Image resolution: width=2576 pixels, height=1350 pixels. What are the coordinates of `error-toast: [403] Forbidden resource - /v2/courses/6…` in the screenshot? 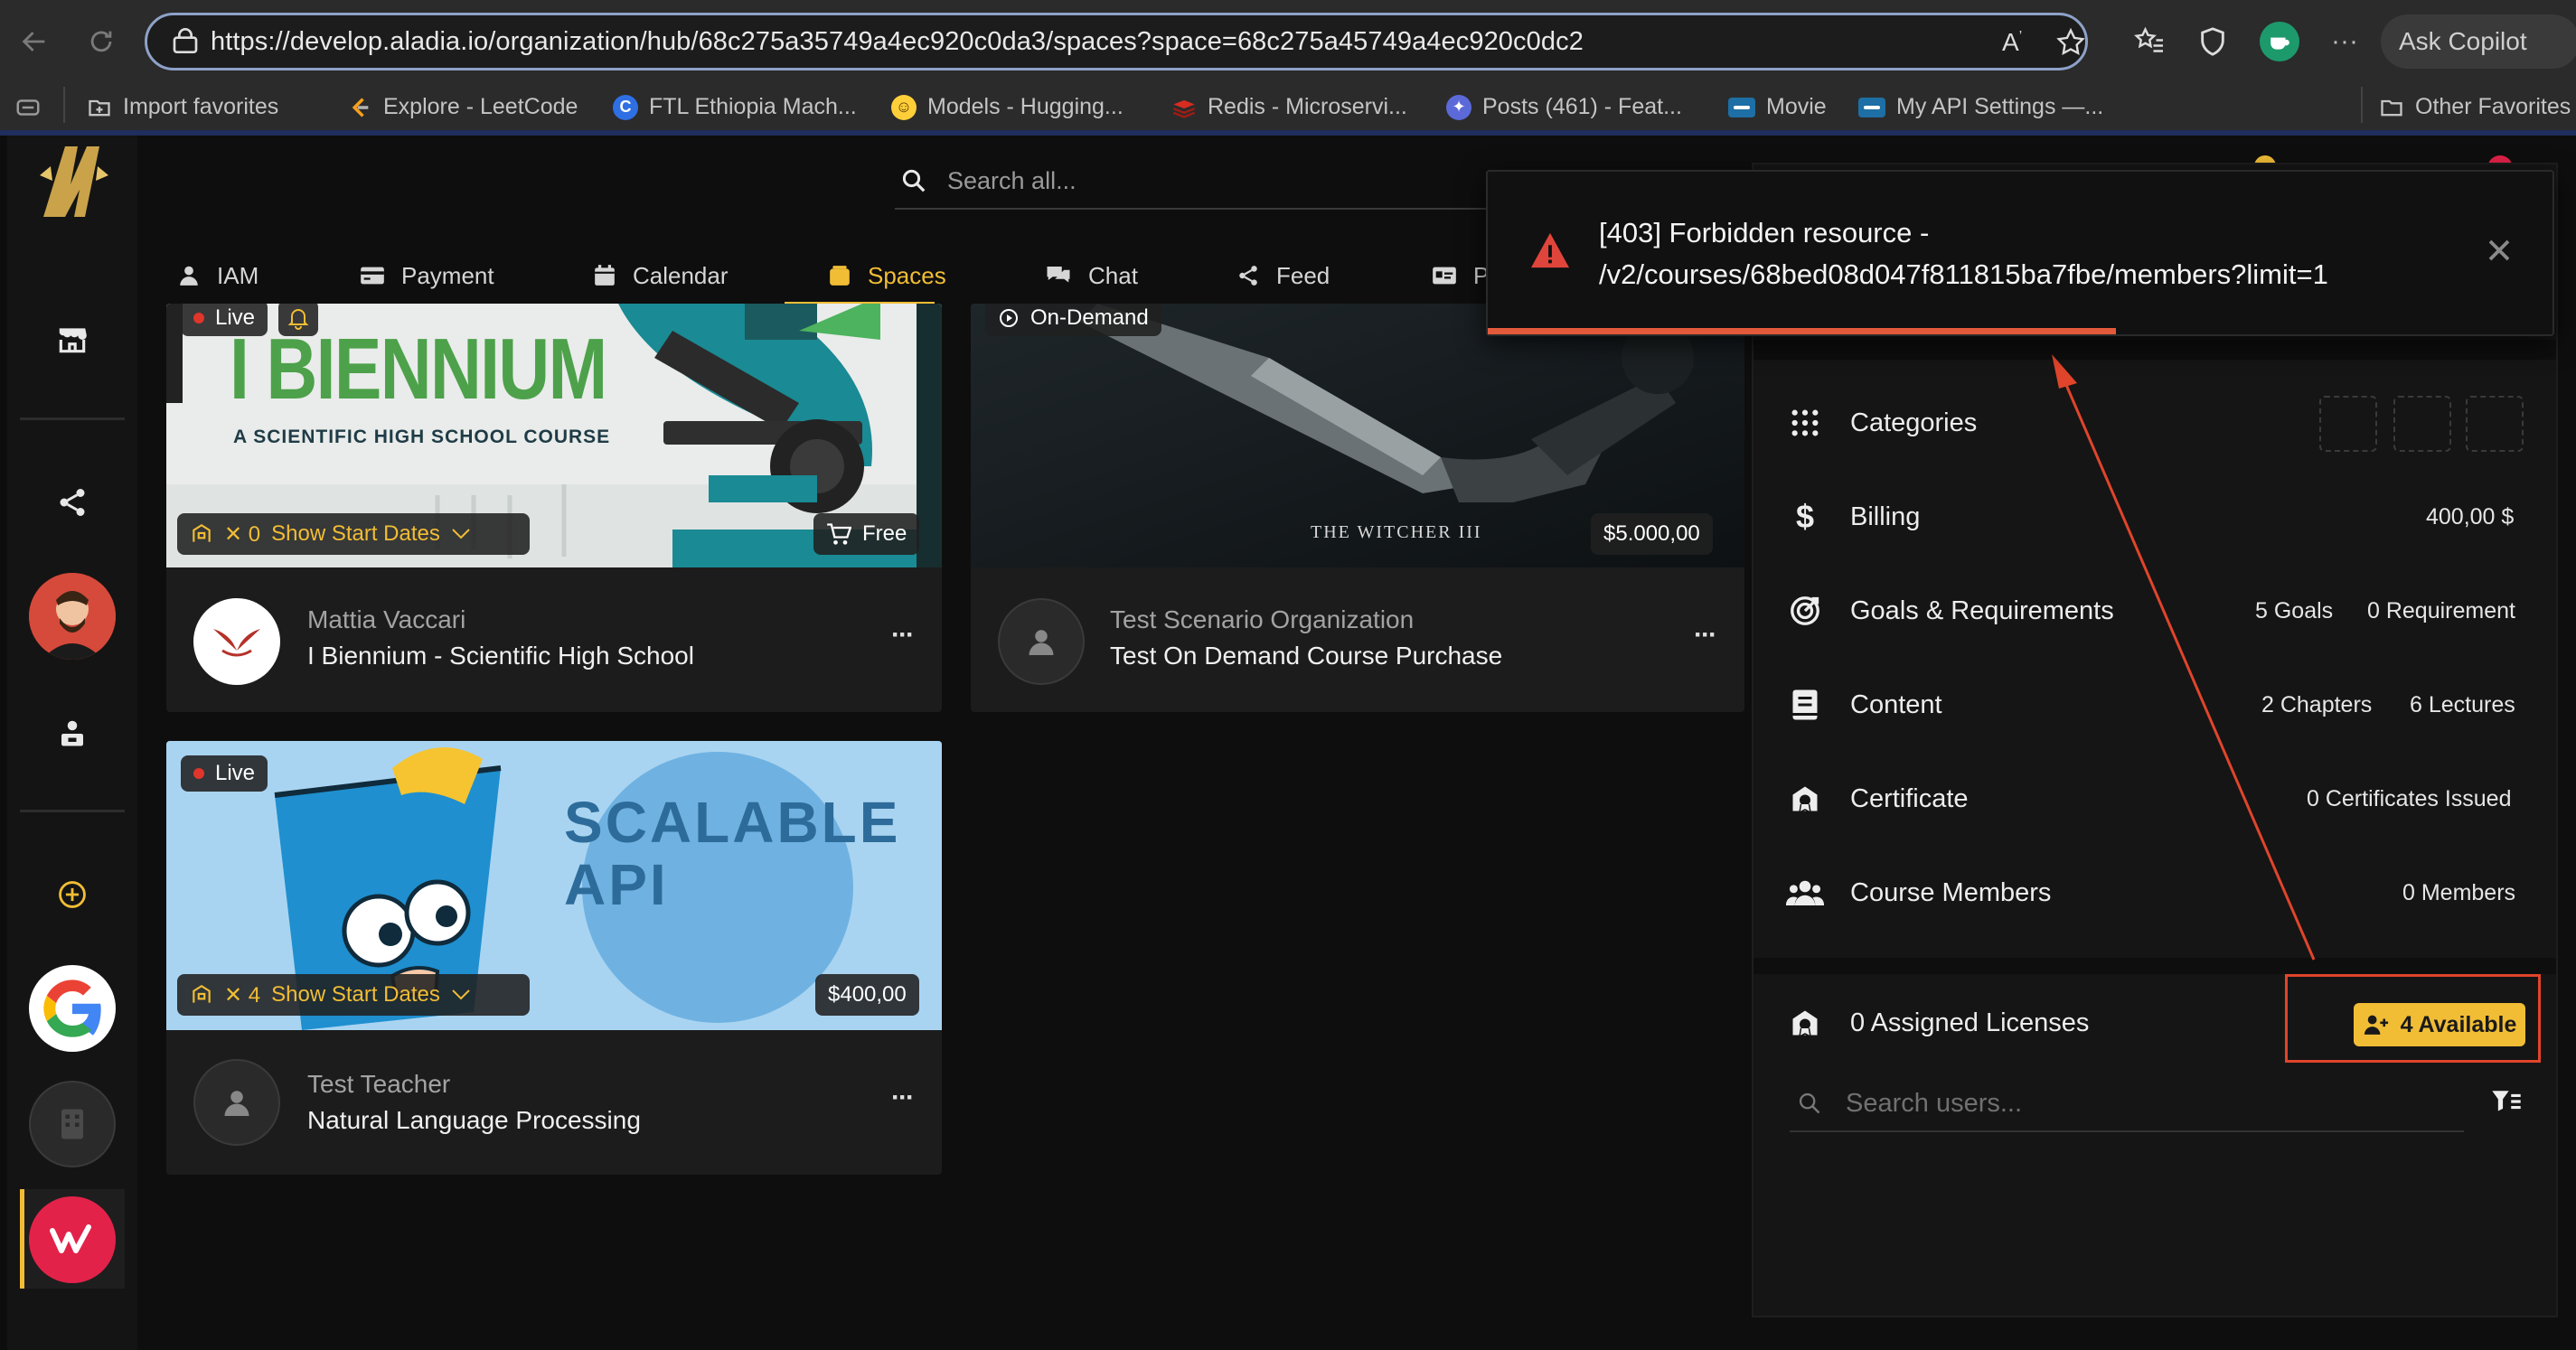 It's located at (2020, 253).